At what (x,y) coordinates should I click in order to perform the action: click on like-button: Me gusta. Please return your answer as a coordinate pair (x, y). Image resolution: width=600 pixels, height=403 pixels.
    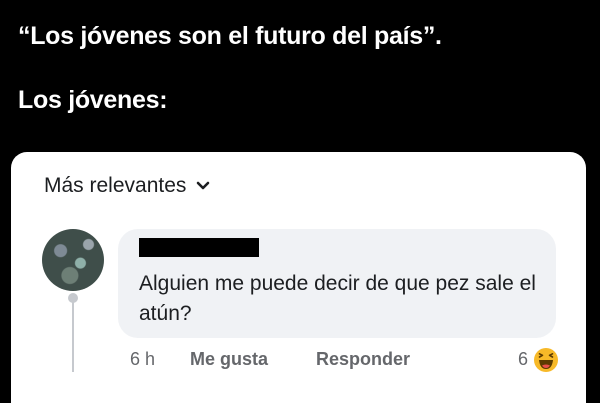
    Looking at the image, I should click on (229, 359).